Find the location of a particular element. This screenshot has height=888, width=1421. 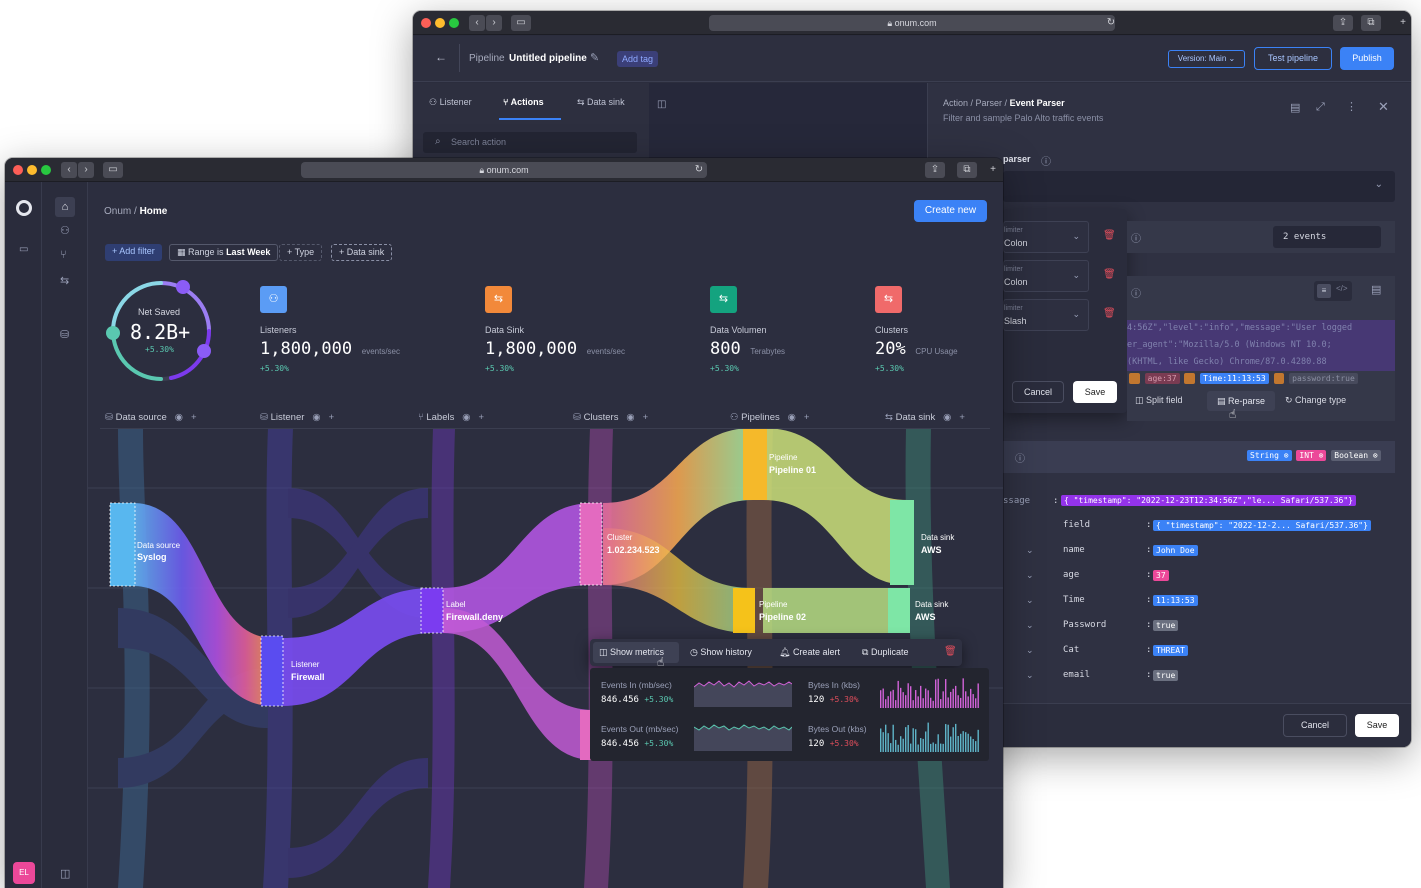

code-view-icon: </> is located at coordinates (1342, 288).